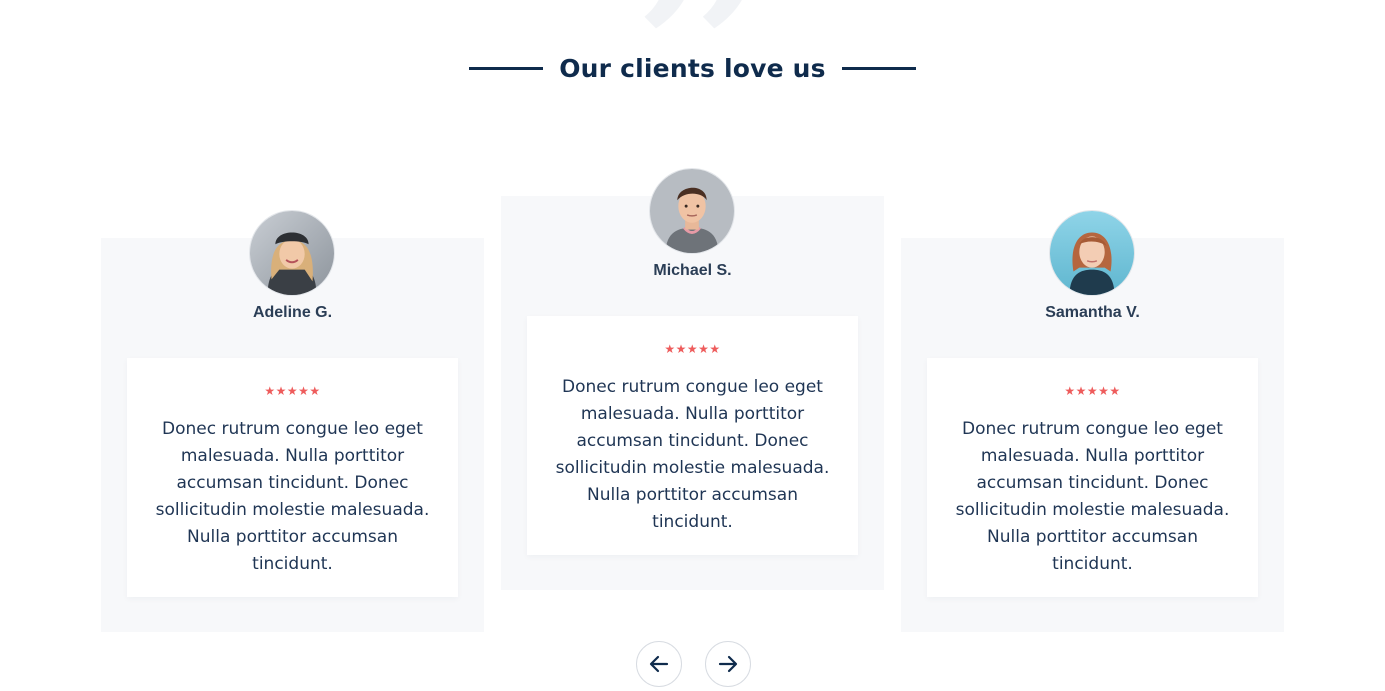 This screenshot has width=1385, height=691. What do you see at coordinates (692, 270) in the screenshot?
I see `client-name: Michael S.` at bounding box center [692, 270].